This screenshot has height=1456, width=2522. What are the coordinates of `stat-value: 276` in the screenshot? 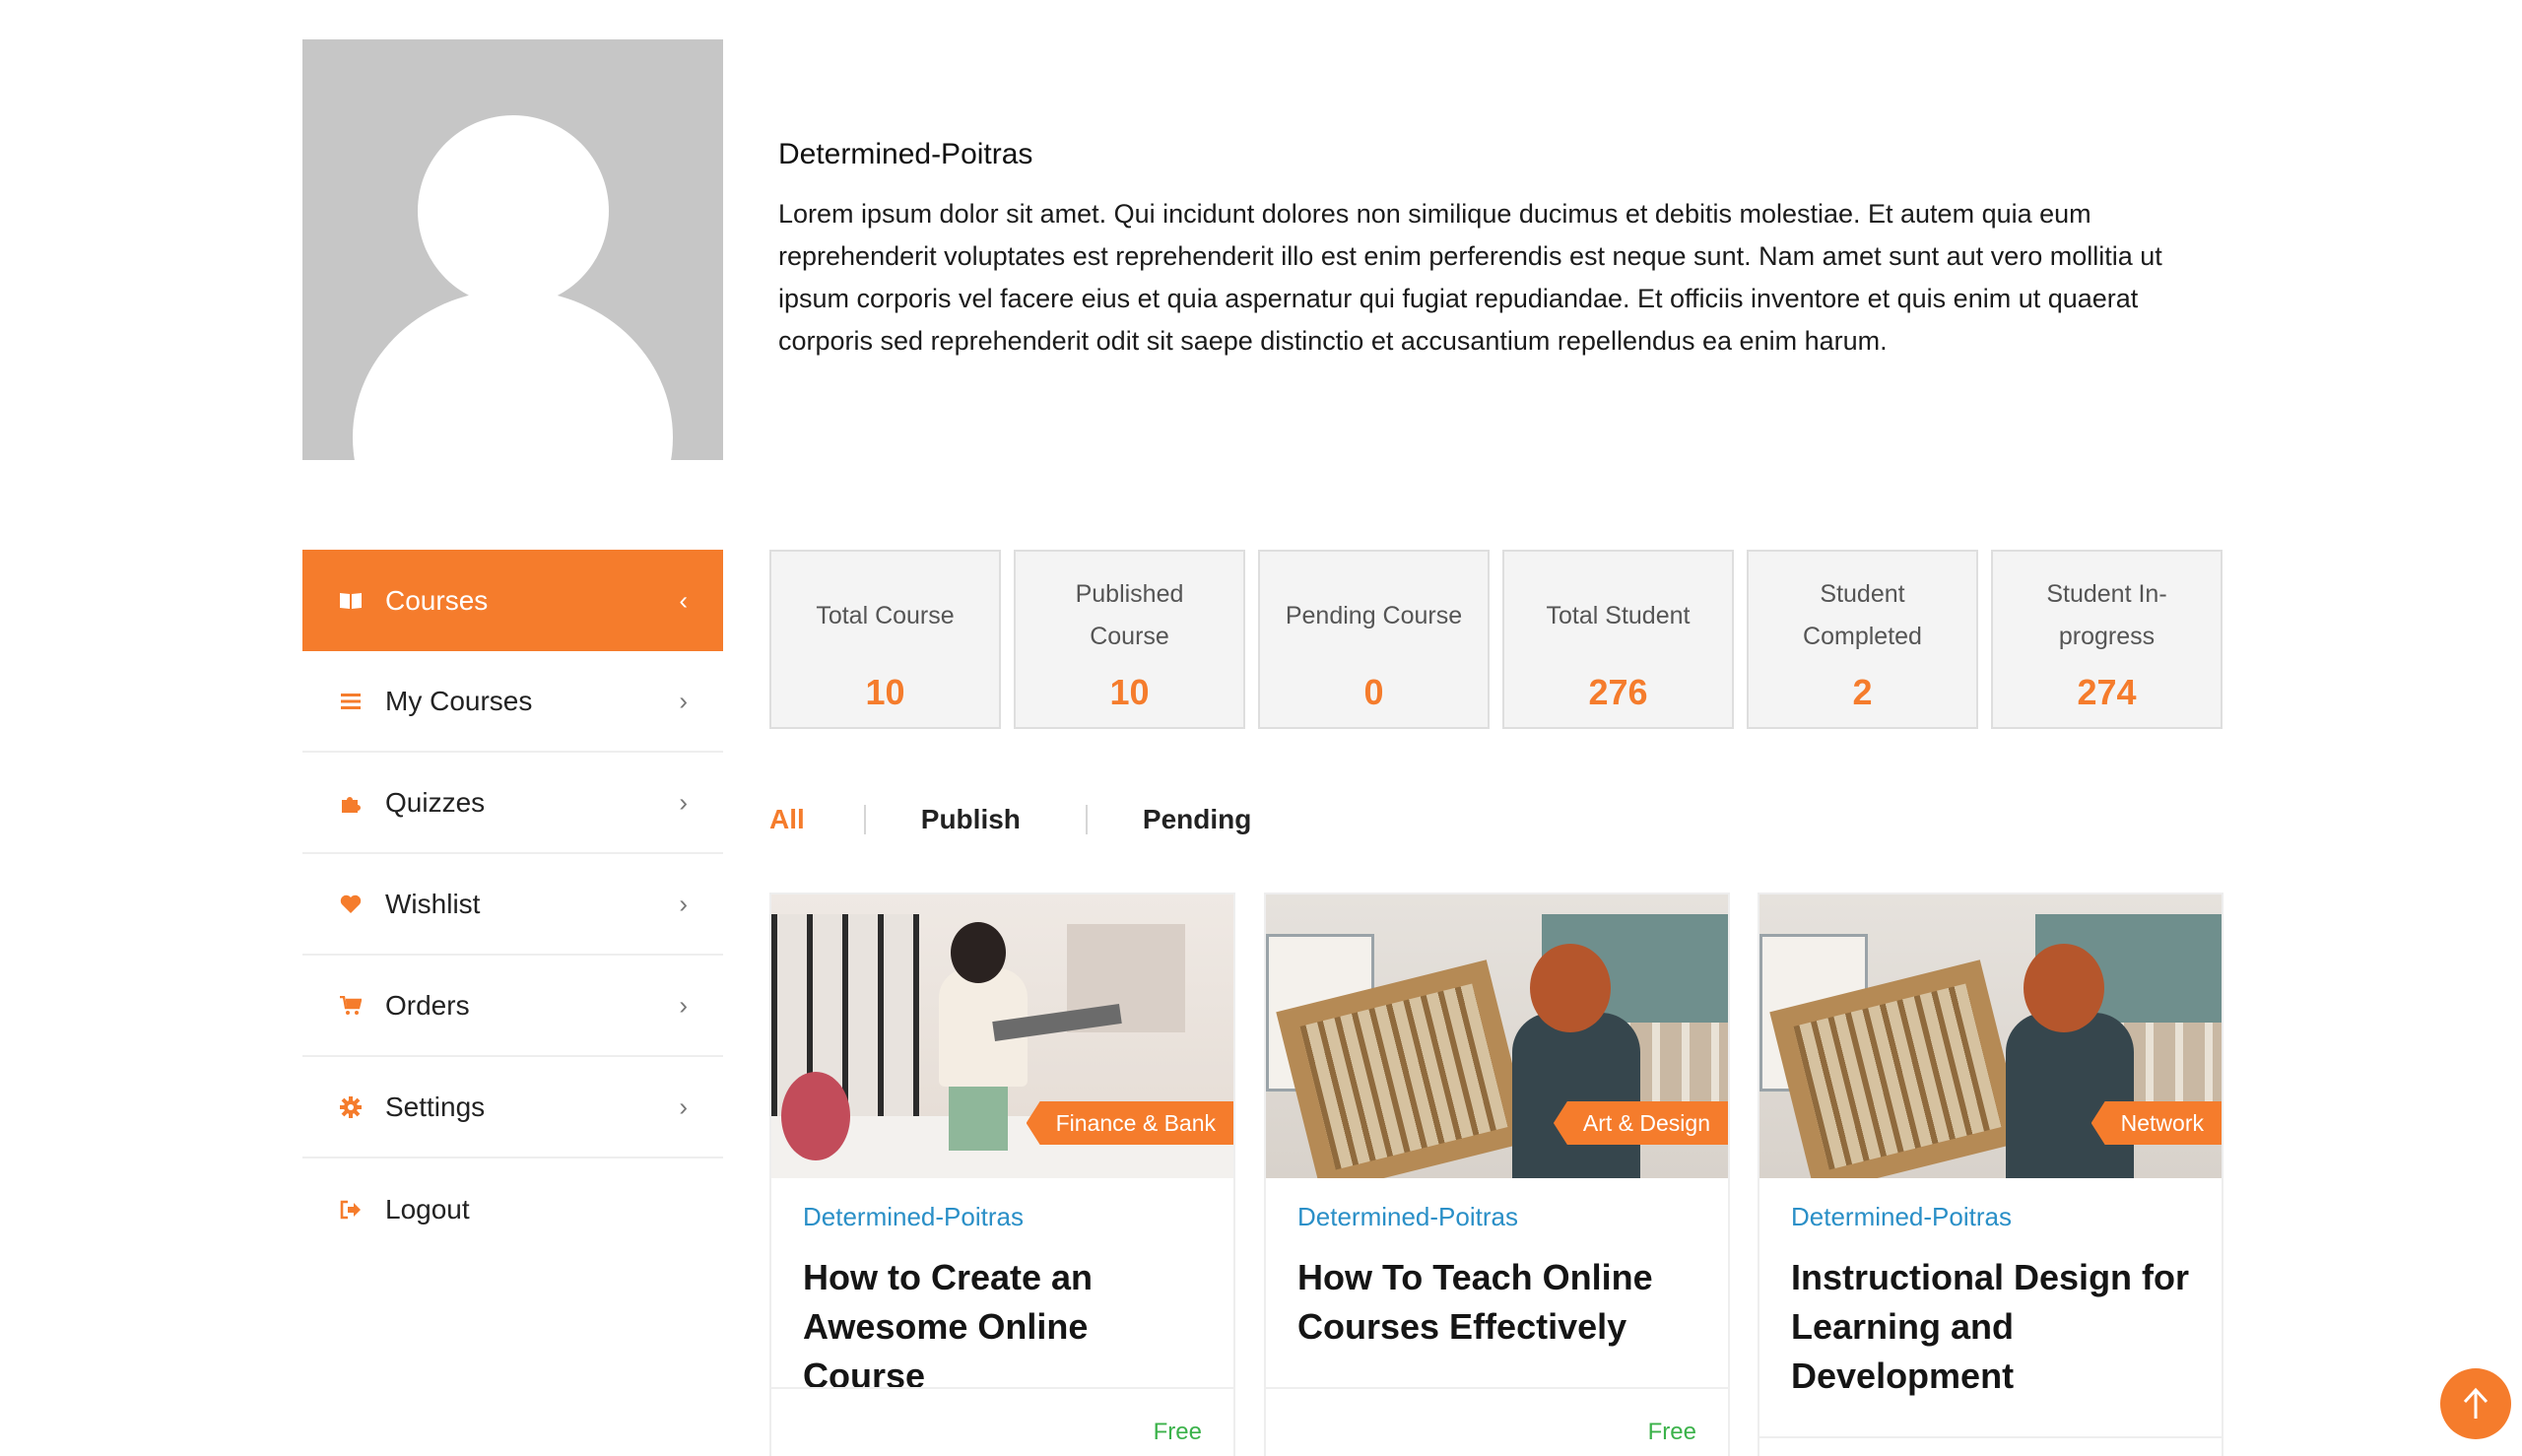 It's located at (1618, 692).